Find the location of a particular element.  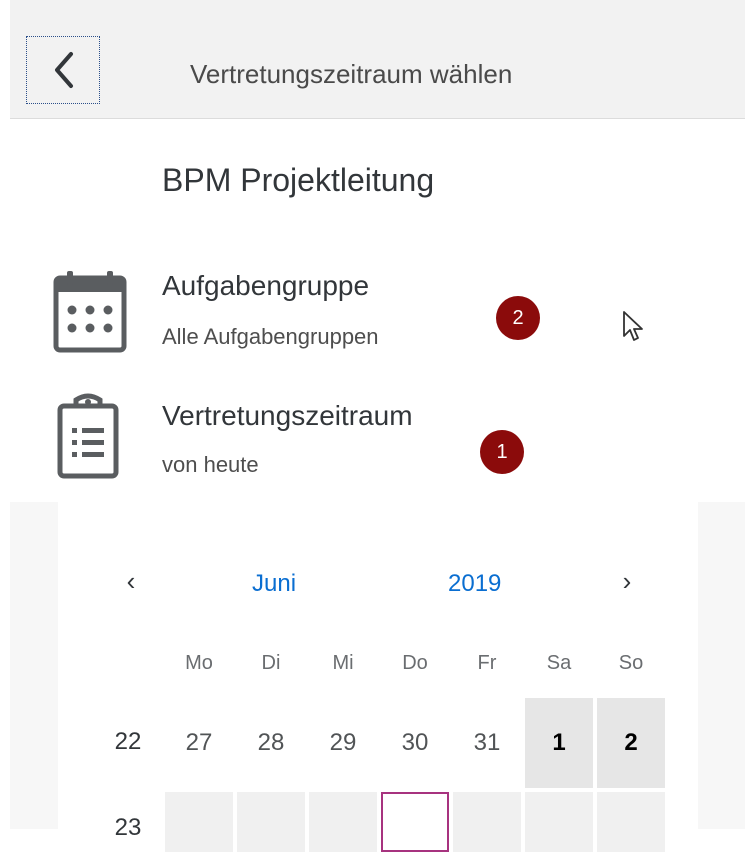

next-month-button: › is located at coordinates (627, 581).